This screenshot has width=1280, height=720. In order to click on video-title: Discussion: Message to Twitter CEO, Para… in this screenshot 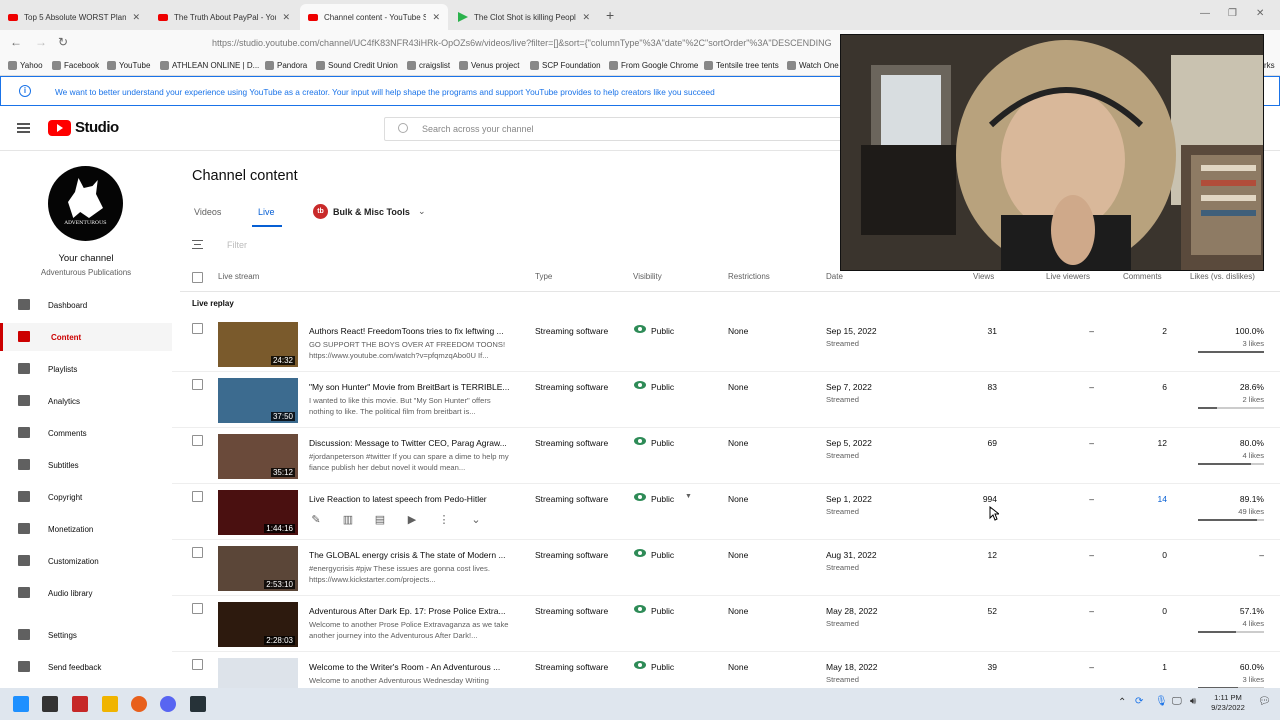, I will do `click(409, 443)`.